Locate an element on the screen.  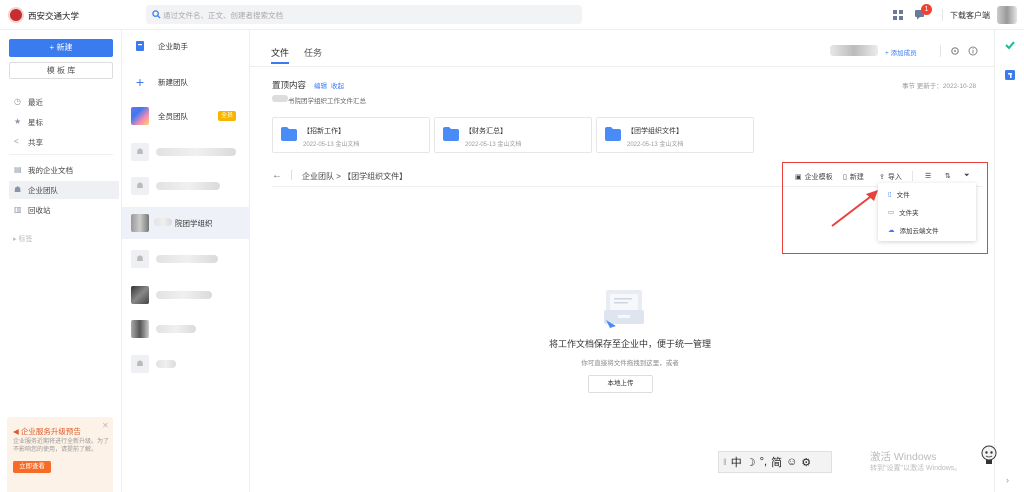
download-client-link: 下载客户端 is located at coordinates (970, 15).